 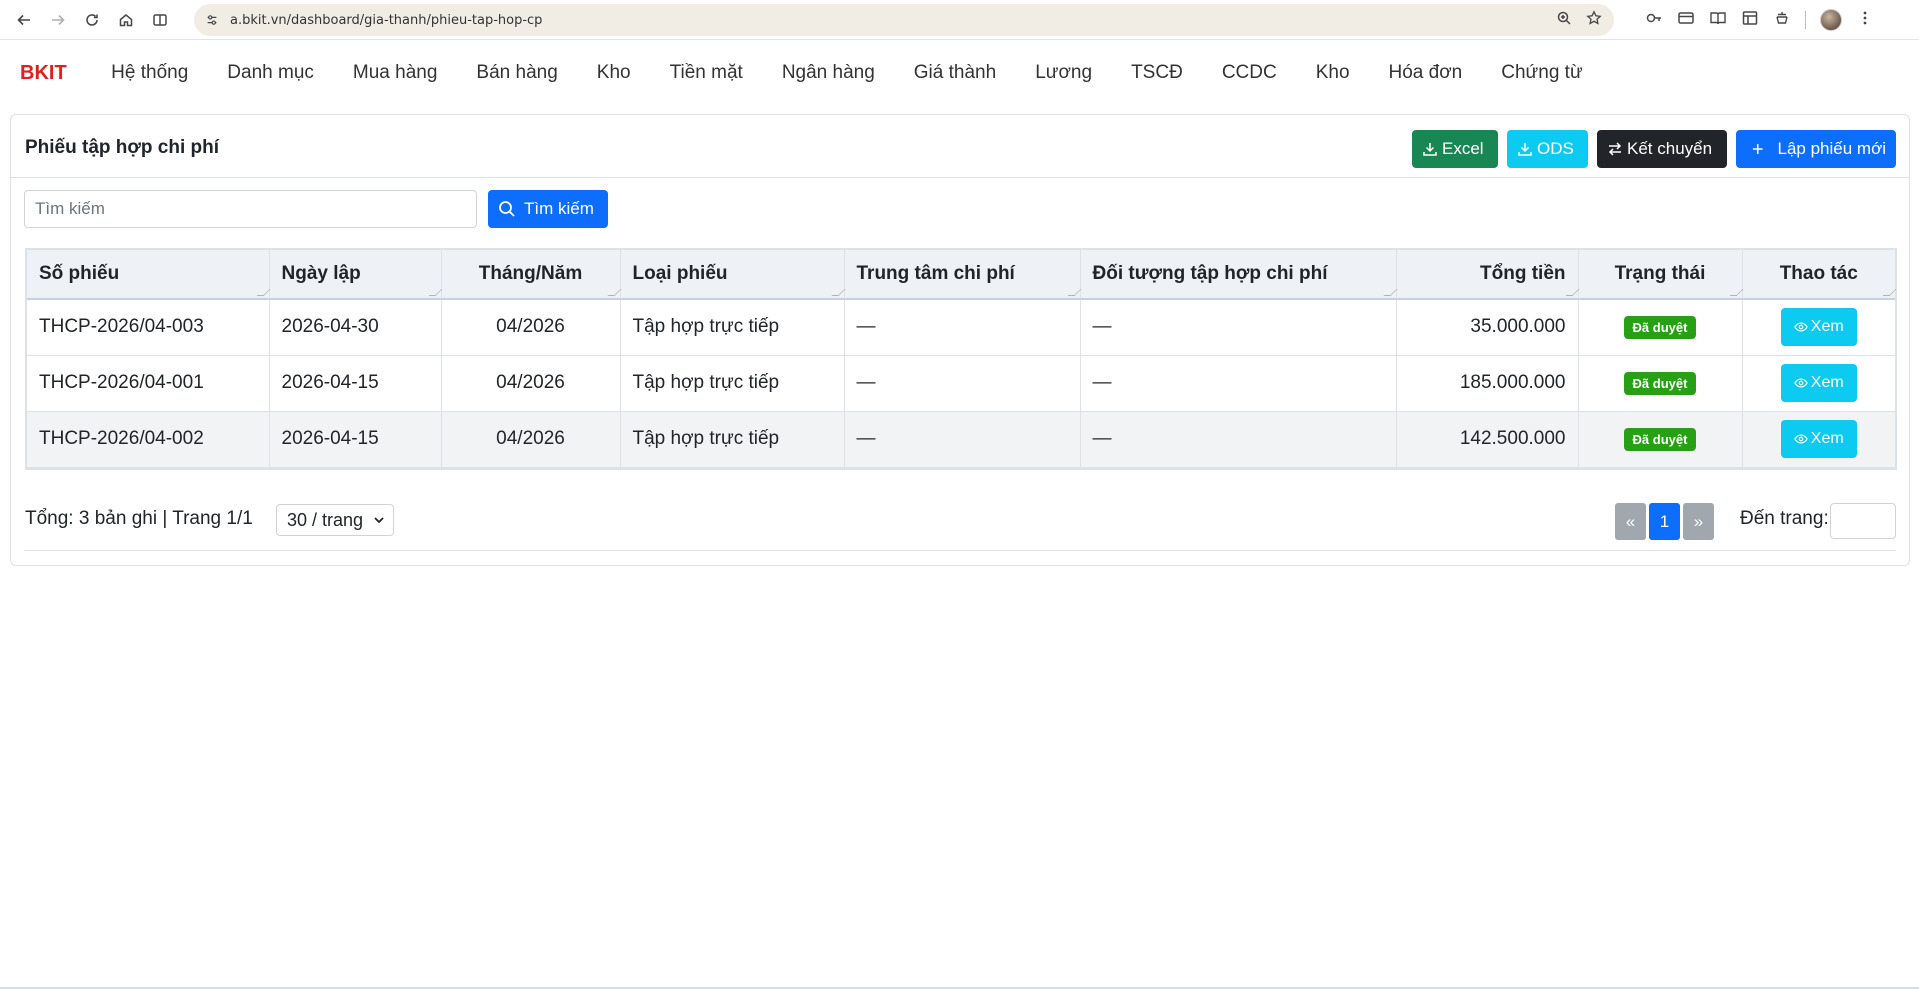 What do you see at coordinates (355, 327) in the screenshot?
I see `cell-ngay-lap: 2026-04-30` at bounding box center [355, 327].